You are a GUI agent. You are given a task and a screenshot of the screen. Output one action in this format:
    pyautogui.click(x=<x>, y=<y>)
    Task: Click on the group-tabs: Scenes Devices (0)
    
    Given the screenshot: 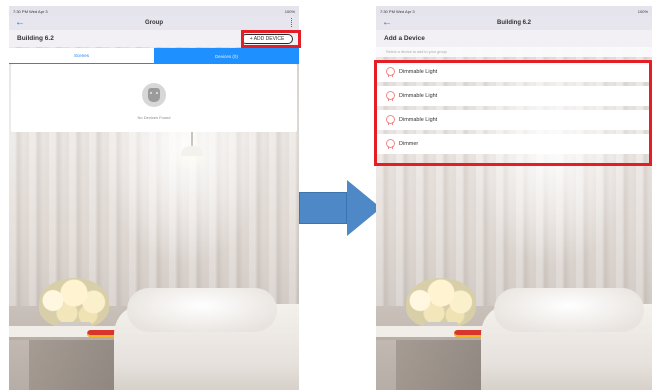 What is the action you would take?
    pyautogui.click(x=154, y=56)
    